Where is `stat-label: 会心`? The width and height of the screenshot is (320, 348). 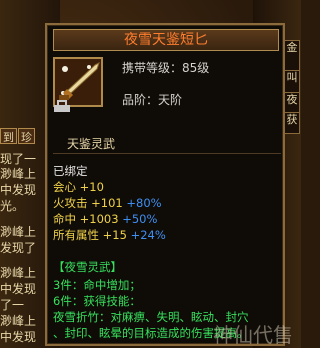
stat-label: 会心 is located at coordinates (64, 187).